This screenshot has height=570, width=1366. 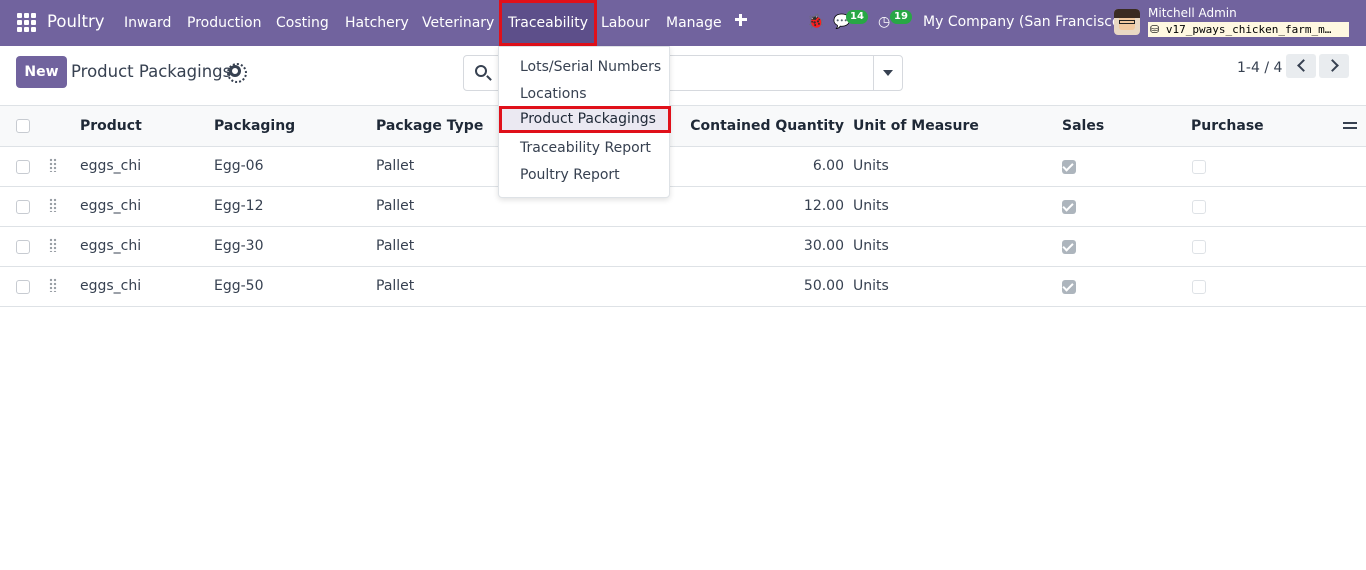 What do you see at coordinates (823, 285) in the screenshot?
I see `cell-contained-quantity: 50.00` at bounding box center [823, 285].